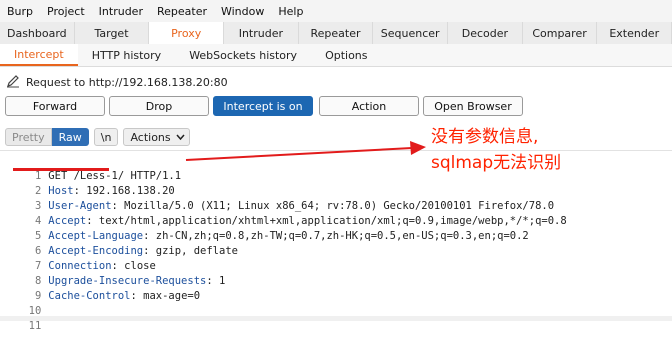 The width and height of the screenshot is (672, 349). Describe the element at coordinates (106, 137) in the screenshot. I see `newline-toggle: \n` at that location.